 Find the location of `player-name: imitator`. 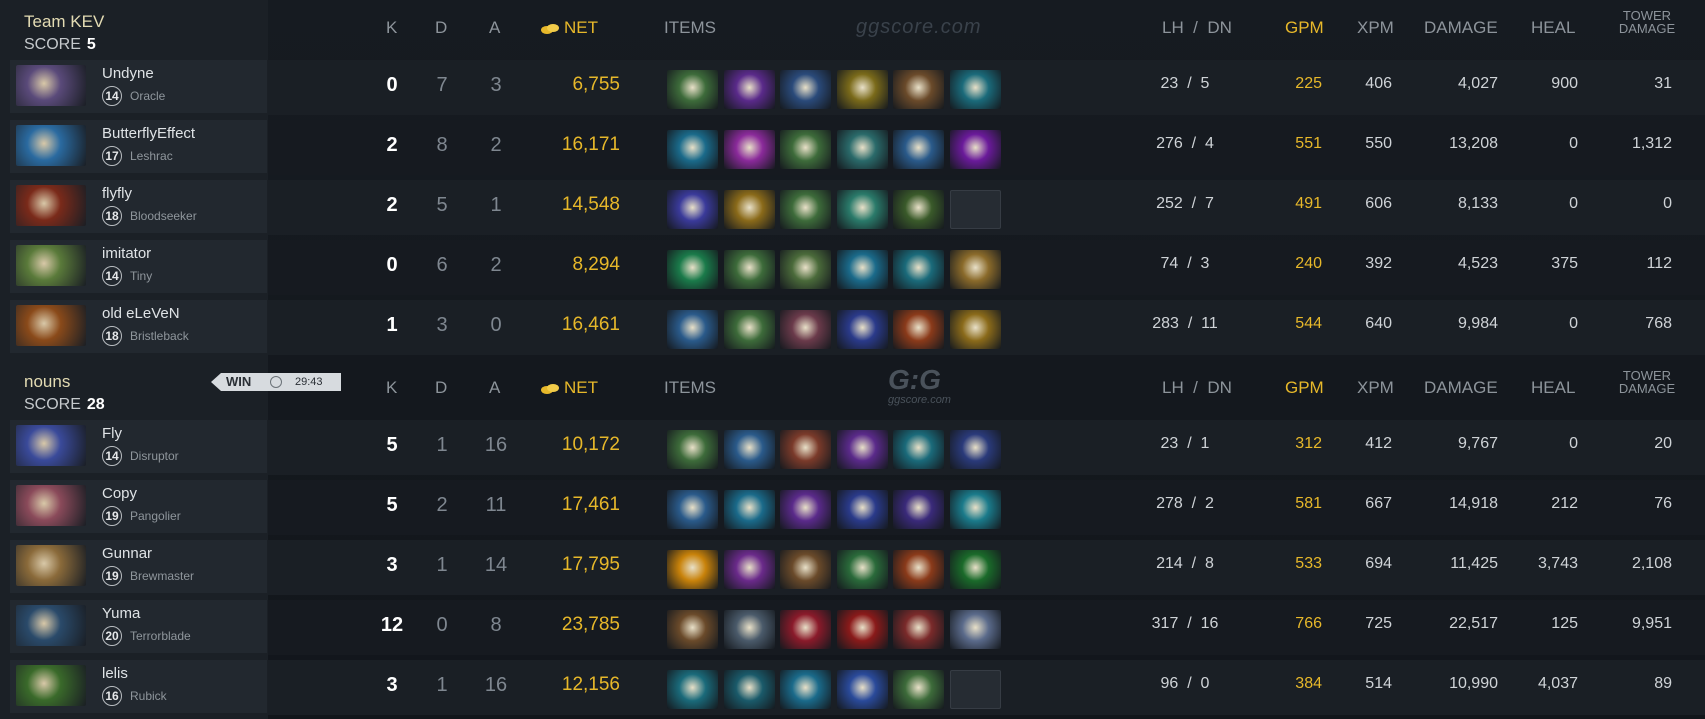

player-name: imitator is located at coordinates (126, 253).